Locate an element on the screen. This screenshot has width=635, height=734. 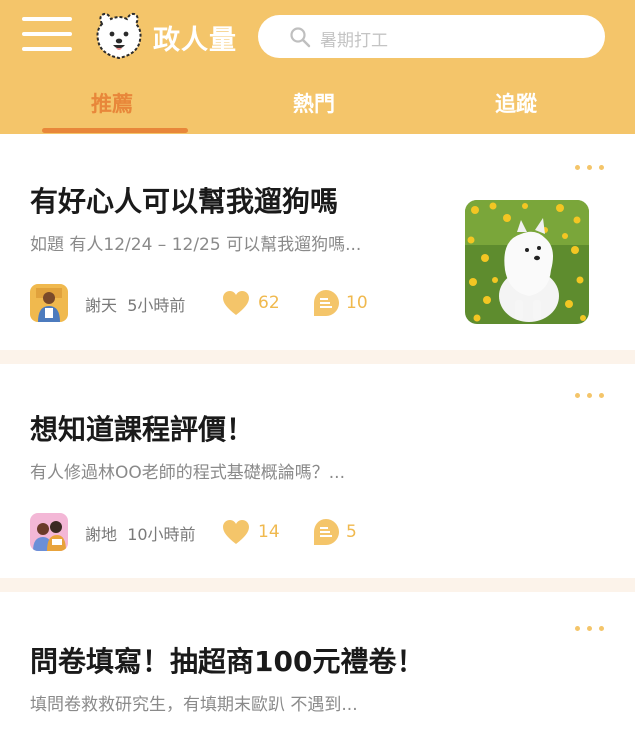
search-placeholder: 暑期打工 is located at coordinates (354, 41).